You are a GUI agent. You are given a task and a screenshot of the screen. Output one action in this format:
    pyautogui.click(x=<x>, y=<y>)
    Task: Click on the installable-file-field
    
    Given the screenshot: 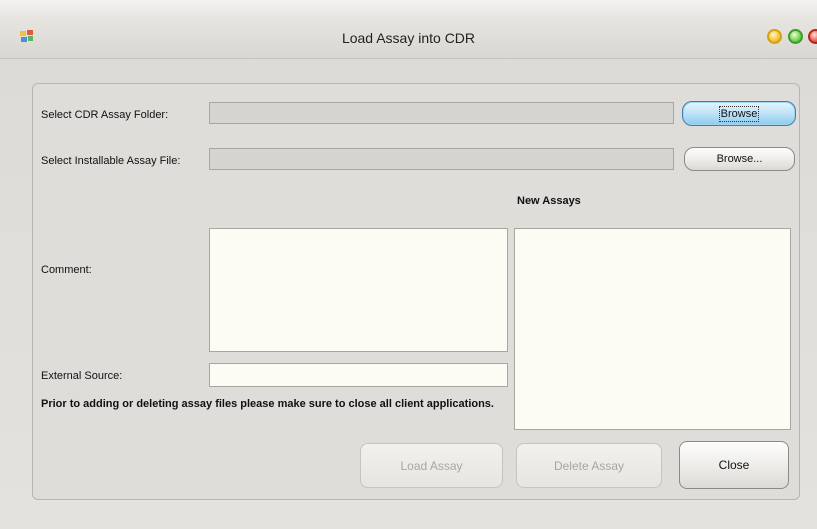 What is the action you would take?
    pyautogui.click(x=441, y=159)
    